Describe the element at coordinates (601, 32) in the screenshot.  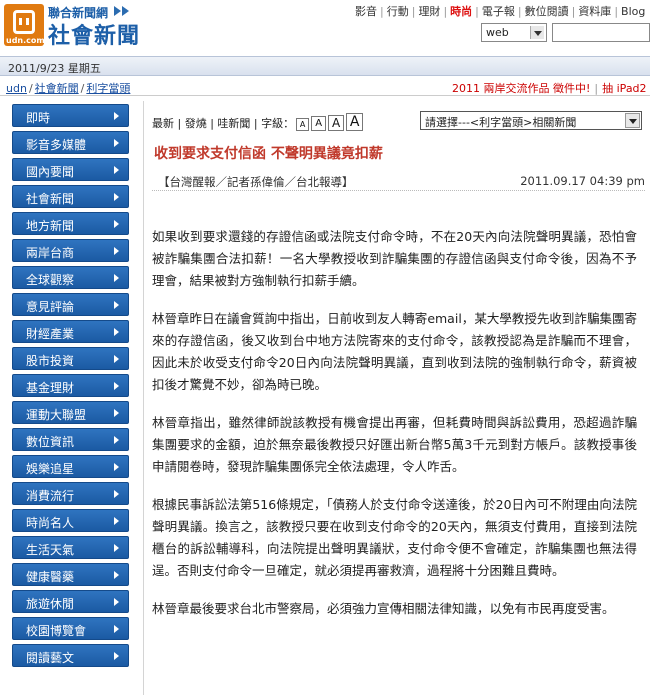
I see `search-input` at that location.